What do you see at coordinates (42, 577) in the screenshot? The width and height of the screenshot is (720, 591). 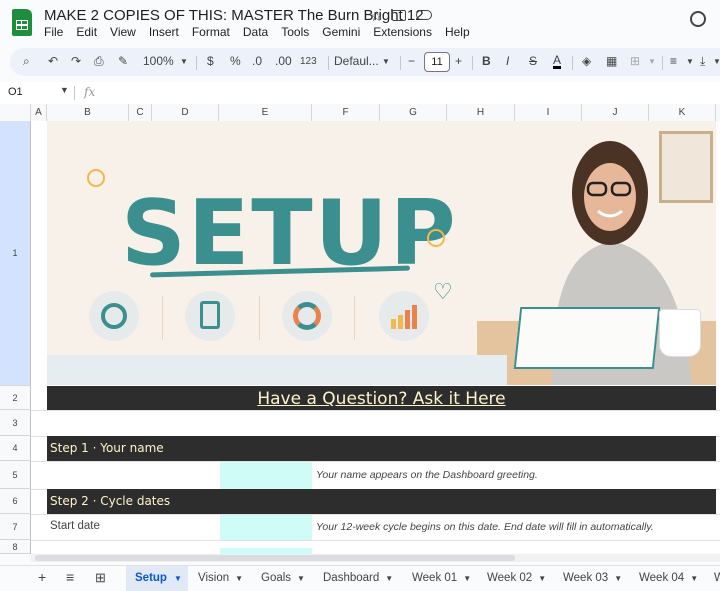 I see `add-sheet-icon: +` at bounding box center [42, 577].